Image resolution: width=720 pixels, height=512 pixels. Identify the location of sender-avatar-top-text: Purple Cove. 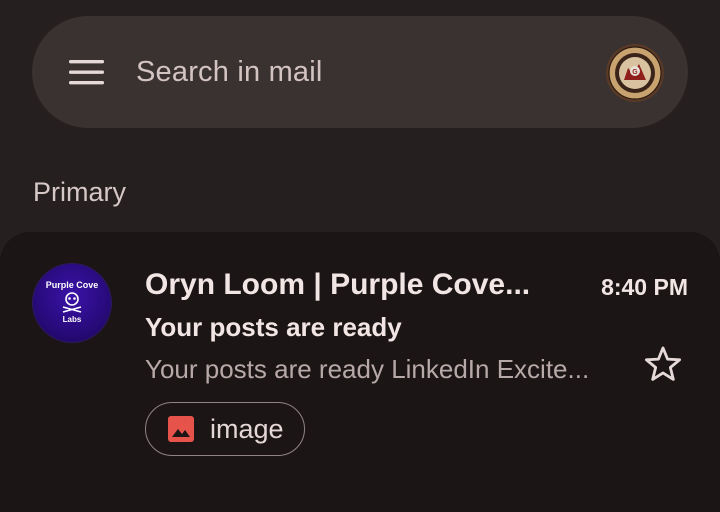
(72, 285).